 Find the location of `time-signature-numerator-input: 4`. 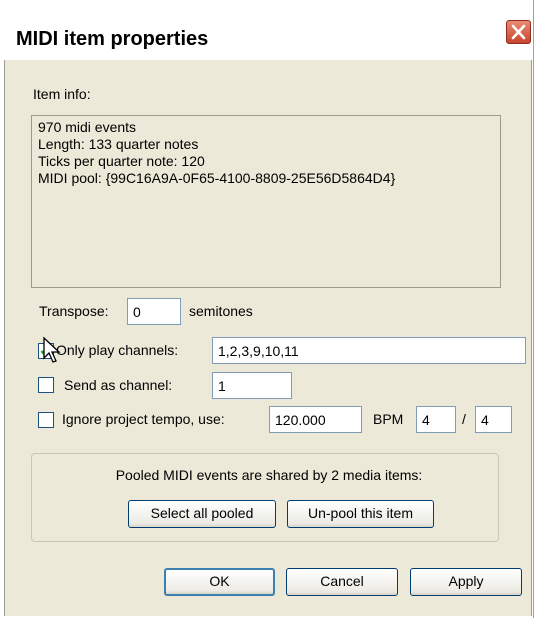

time-signature-numerator-input: 4 is located at coordinates (436, 419).